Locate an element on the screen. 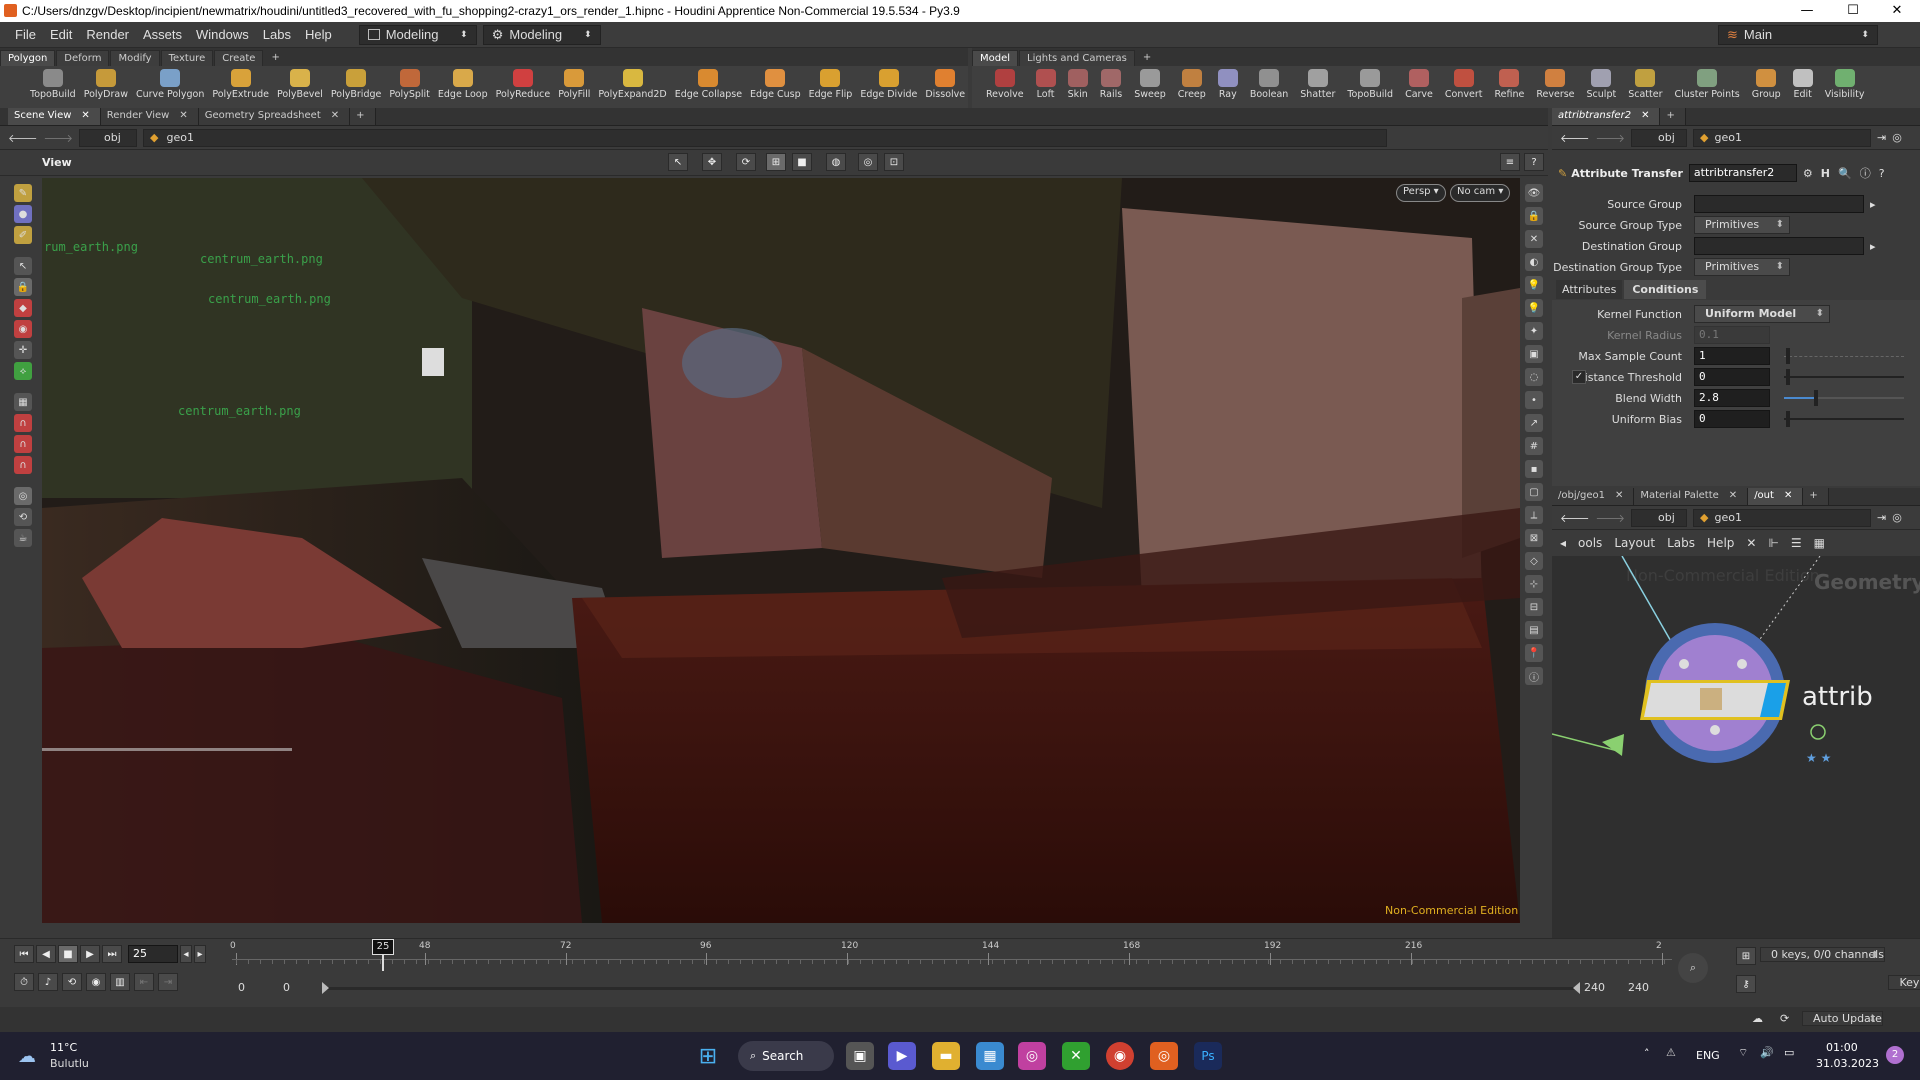 This screenshot has height=1080, width=1920. battery-icon: ▭ is located at coordinates (1789, 1052).